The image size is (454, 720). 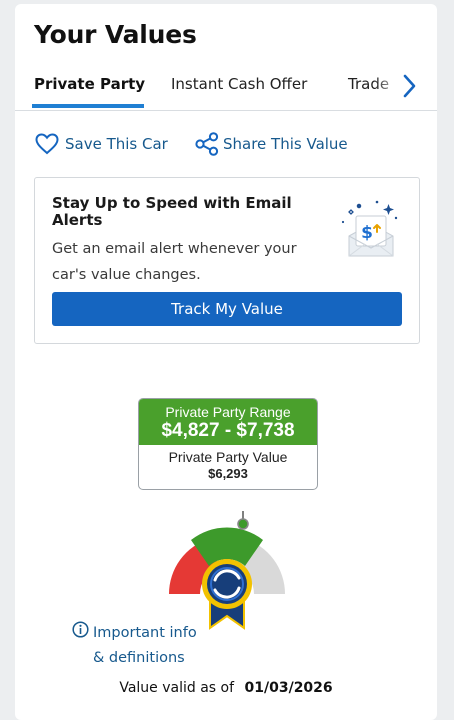 What do you see at coordinates (139, 658) in the screenshot?
I see `important-info-line2: & definitions` at bounding box center [139, 658].